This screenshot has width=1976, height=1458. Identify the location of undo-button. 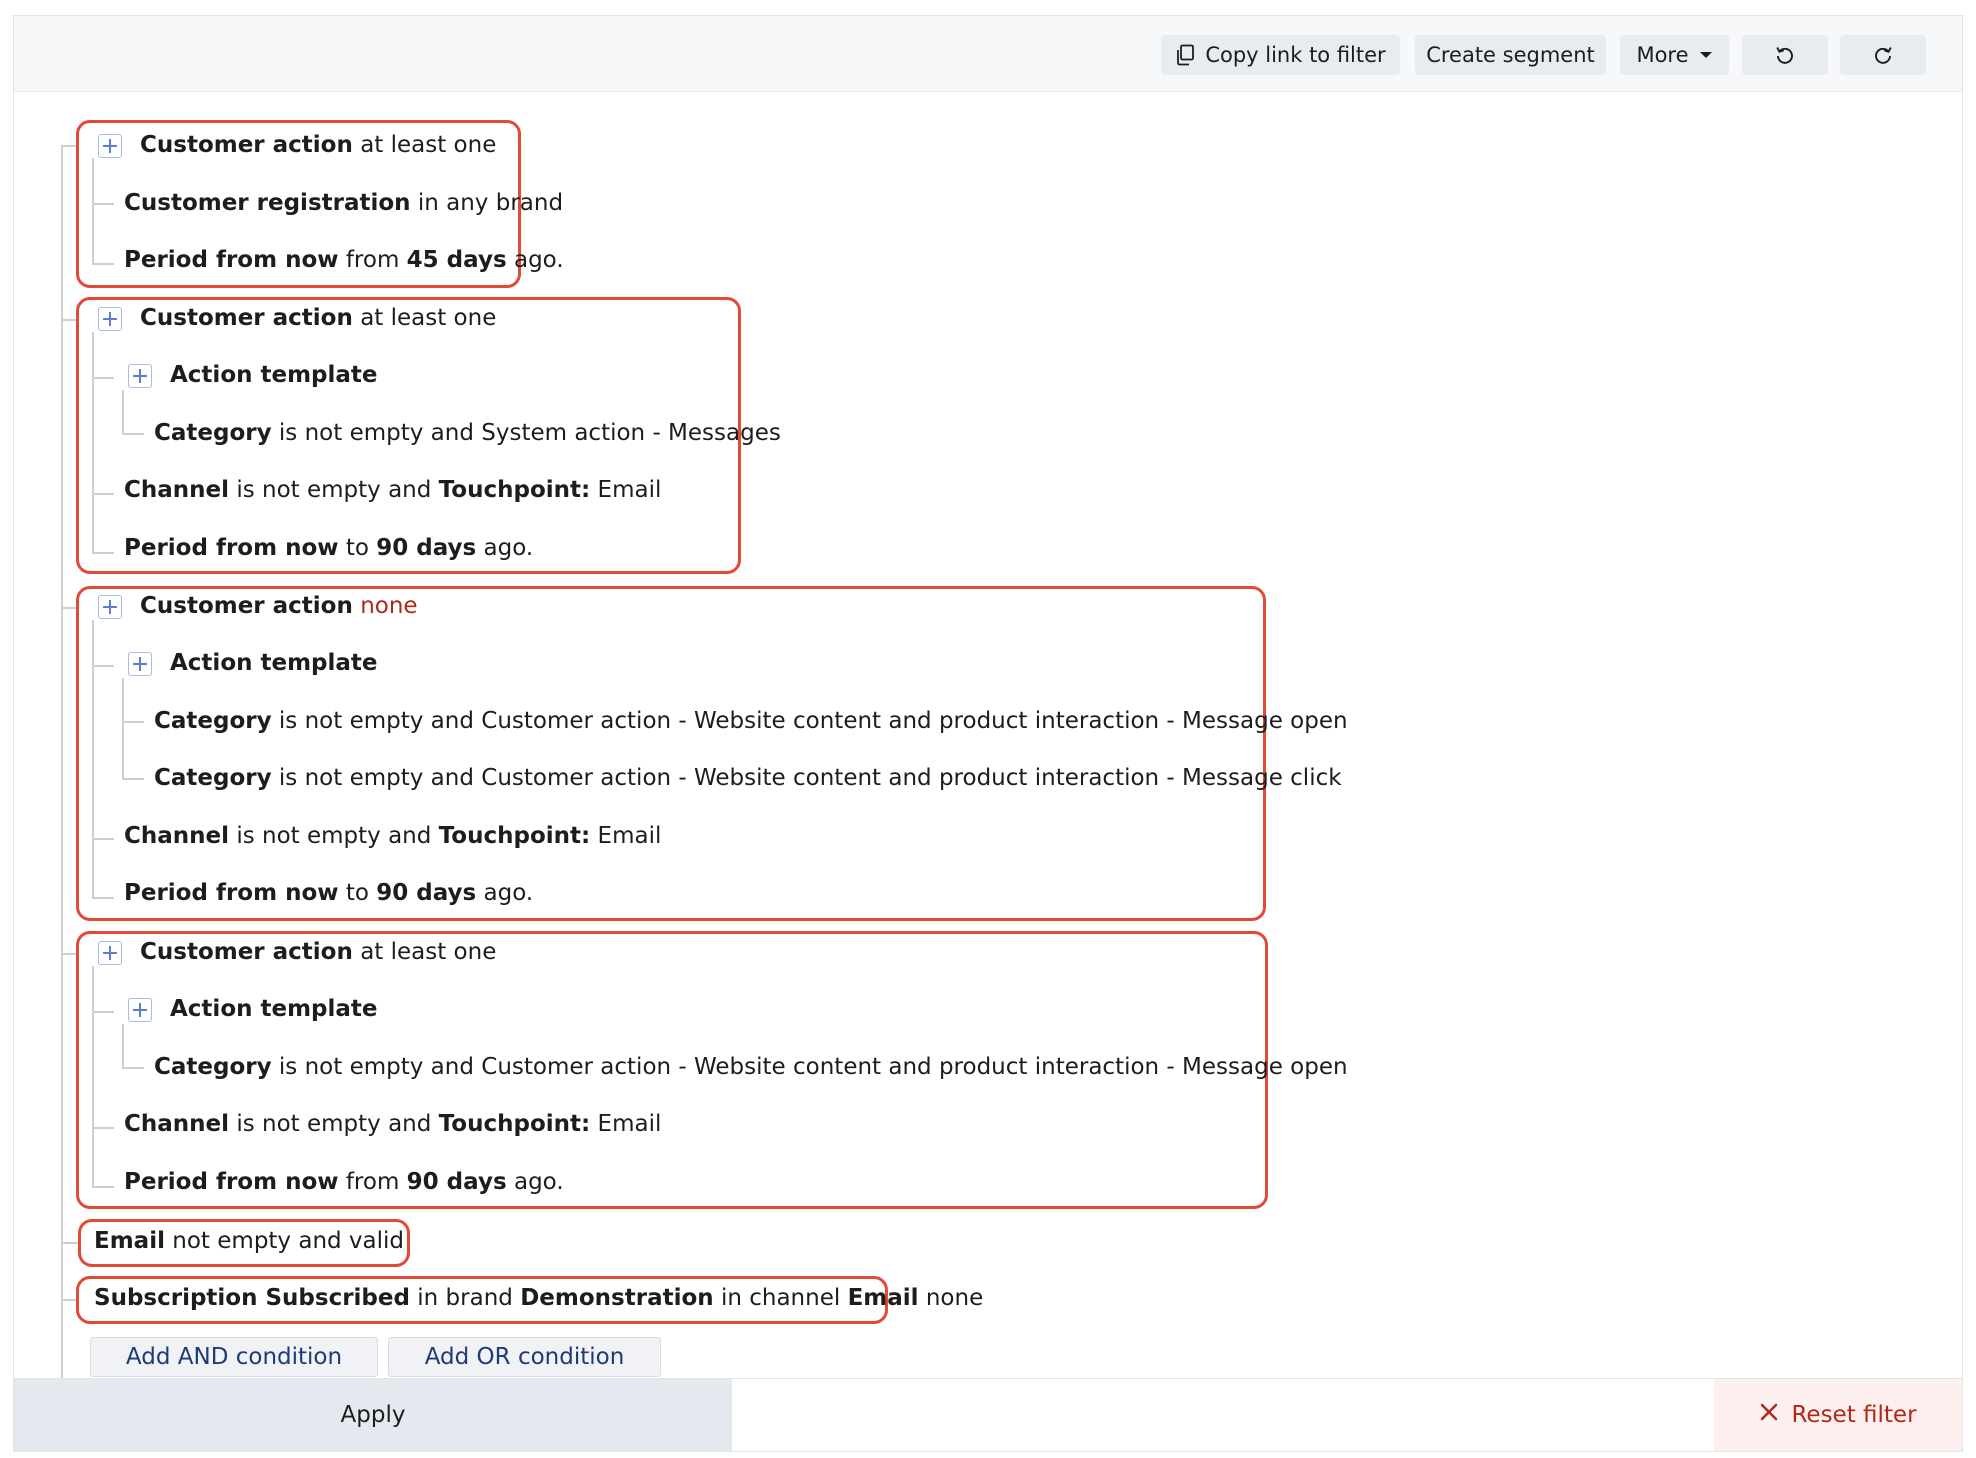
(1785, 55).